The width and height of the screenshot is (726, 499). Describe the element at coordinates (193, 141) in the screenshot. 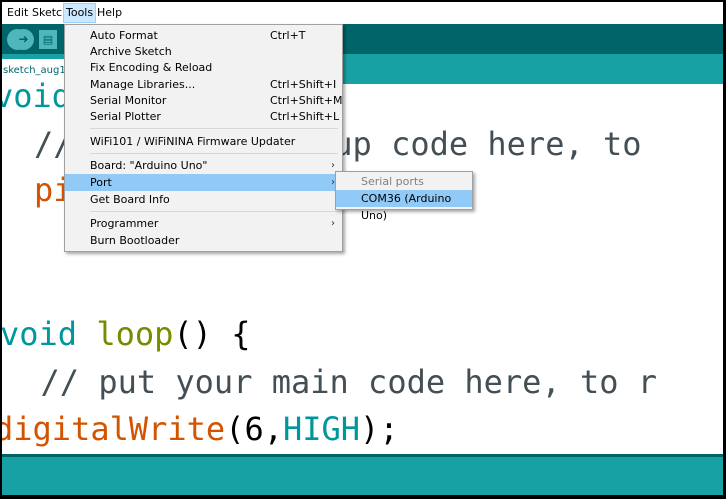

I see `menu-item-label: WiFi101 / WiFiNINA Firmware Updater` at that location.